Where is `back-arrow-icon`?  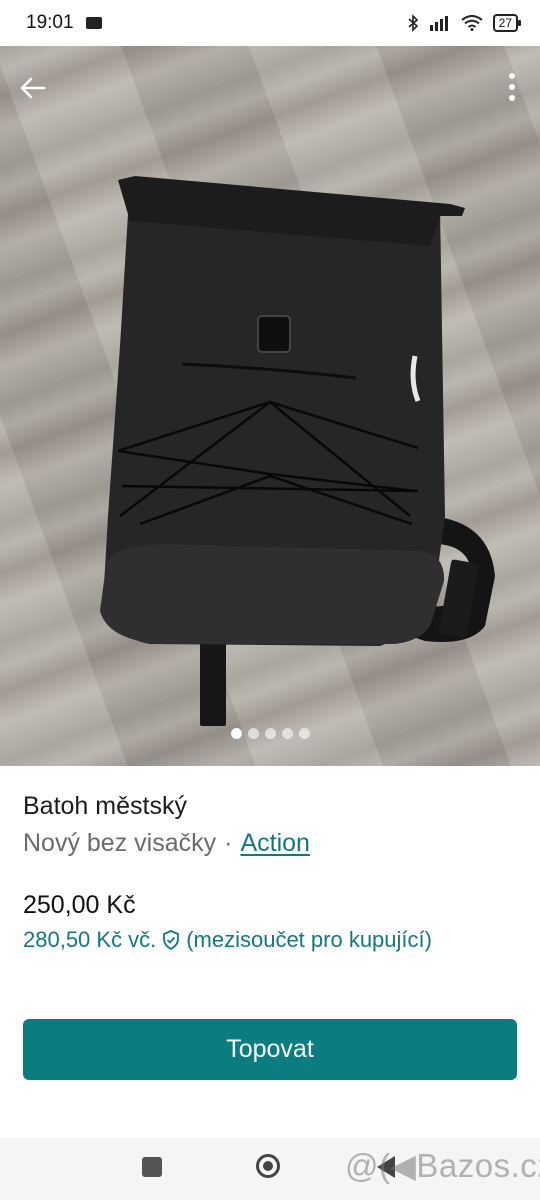 back-arrow-icon is located at coordinates (32, 88).